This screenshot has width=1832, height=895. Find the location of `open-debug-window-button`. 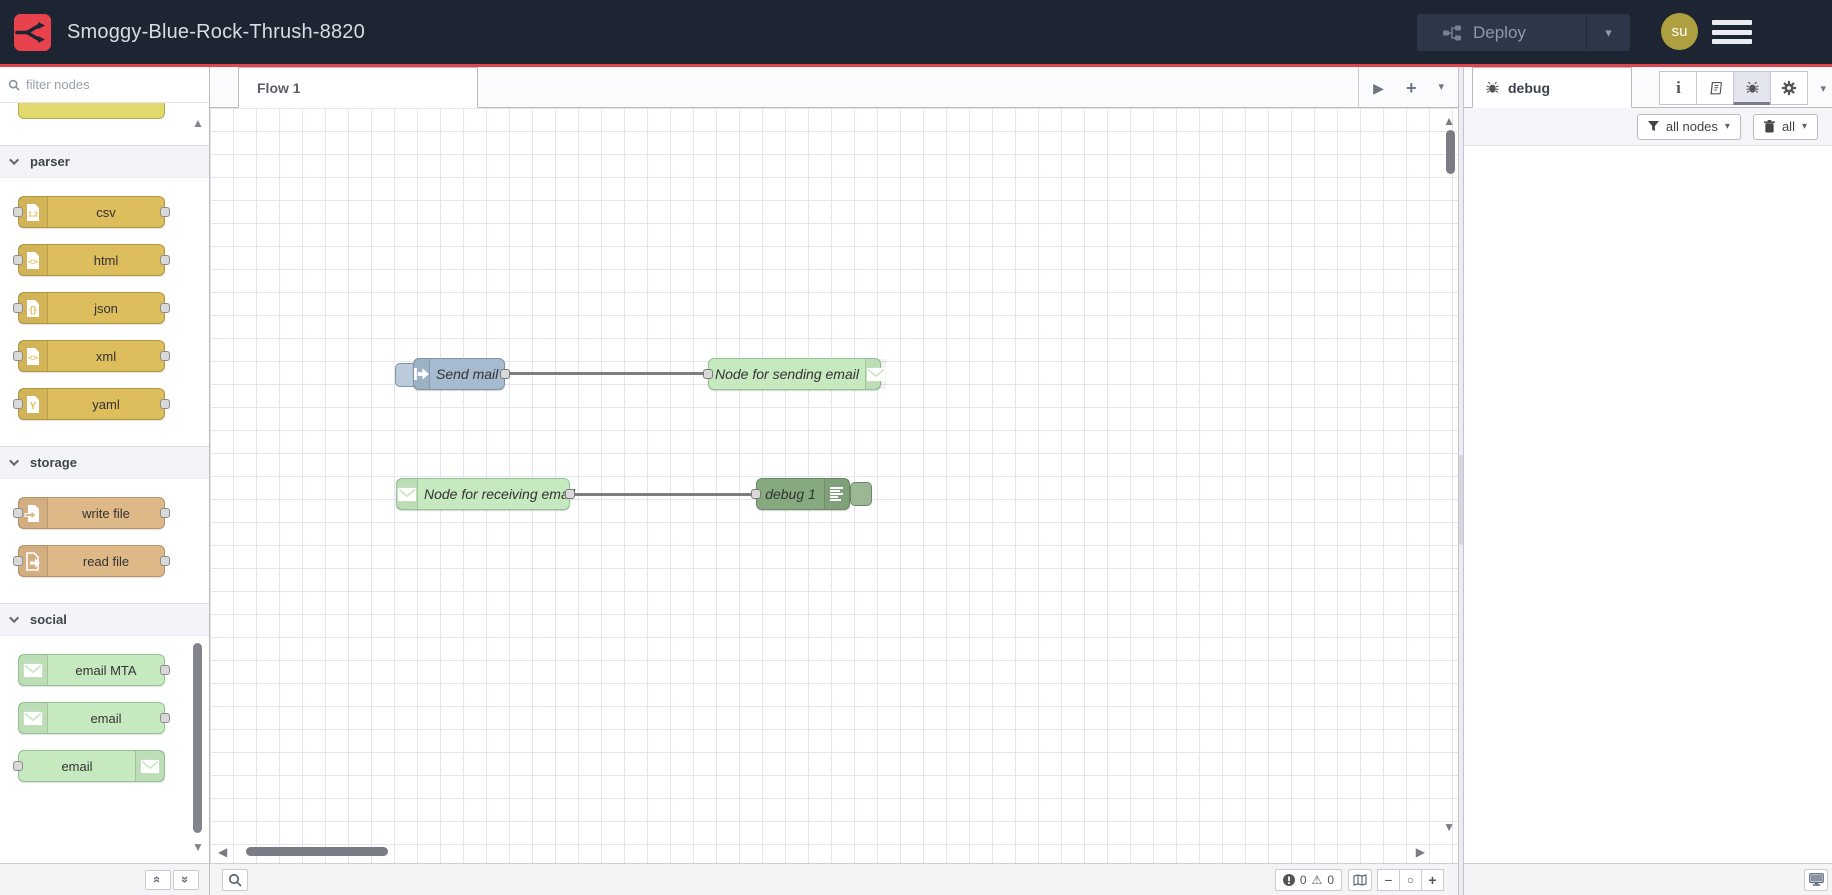

open-debug-window-button is located at coordinates (1816, 879).